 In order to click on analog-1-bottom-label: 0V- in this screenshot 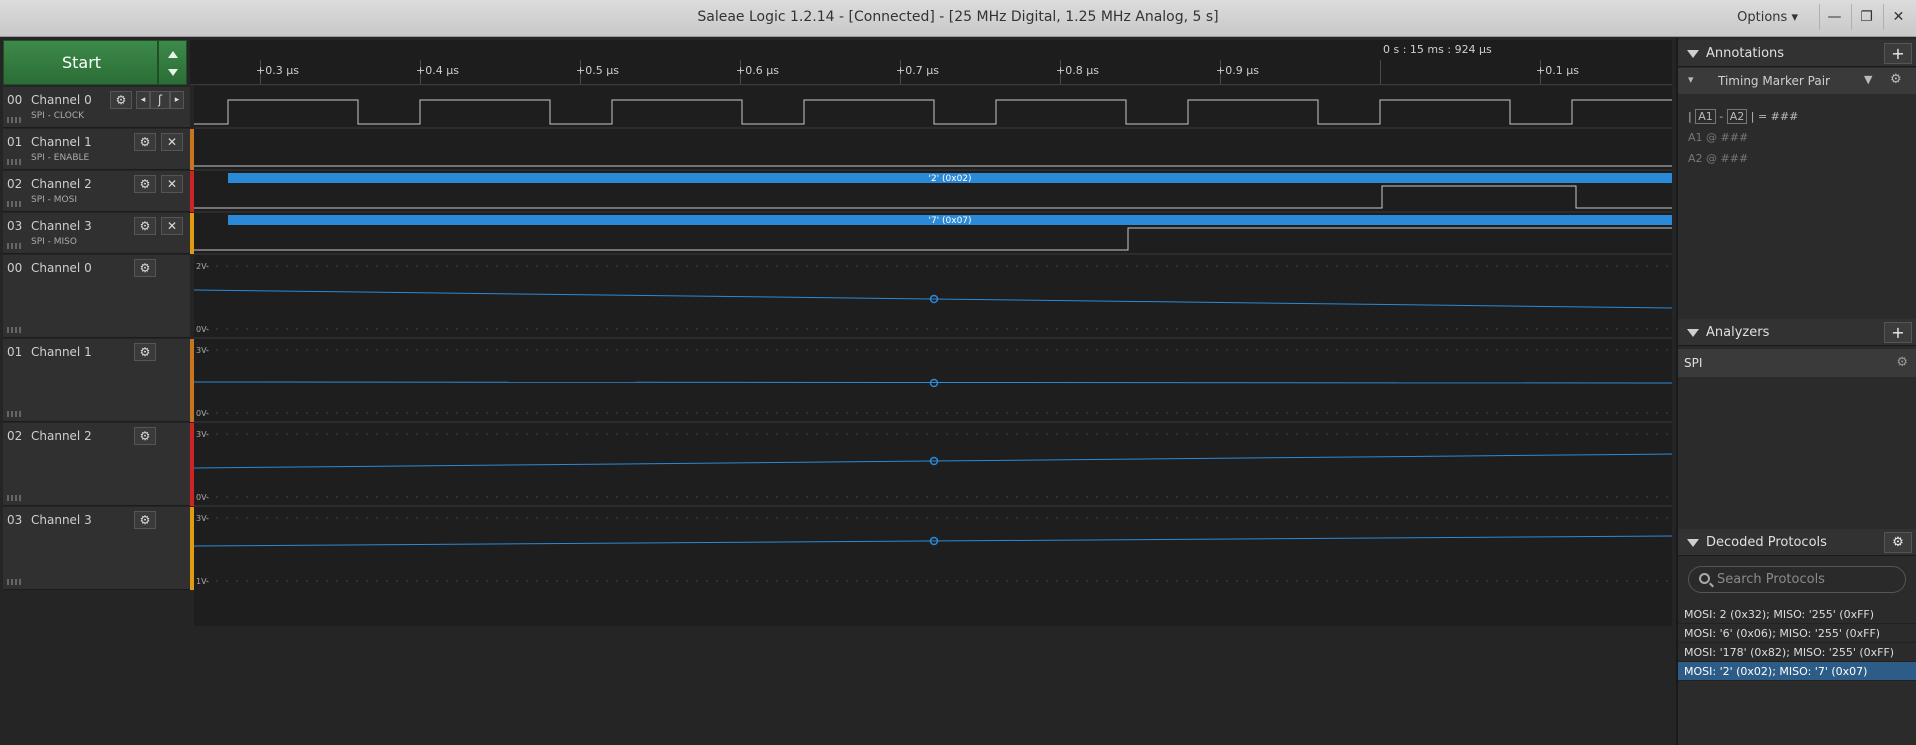, I will do `click(202, 413)`.